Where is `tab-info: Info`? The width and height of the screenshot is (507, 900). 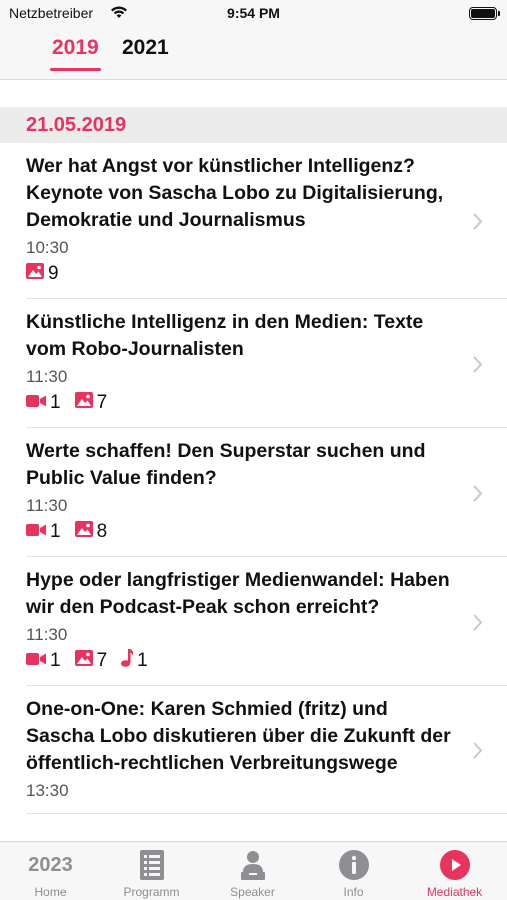 tab-info: Info is located at coordinates (353, 871).